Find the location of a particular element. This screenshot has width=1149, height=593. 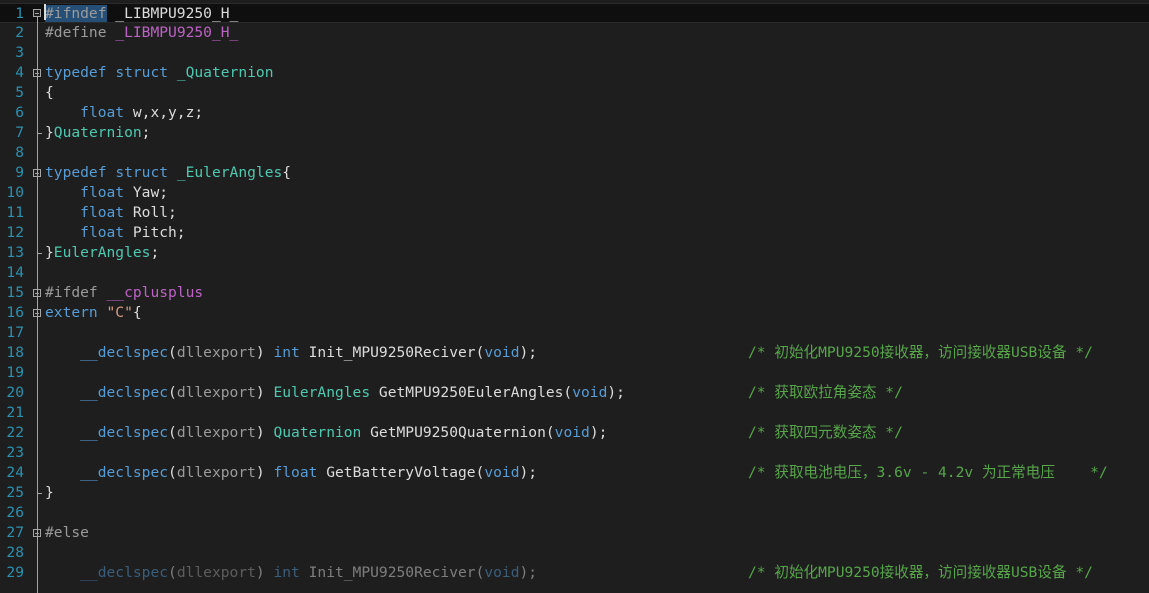

code-text: #define _LIBMPU9250_H_ is located at coordinates (141, 33).